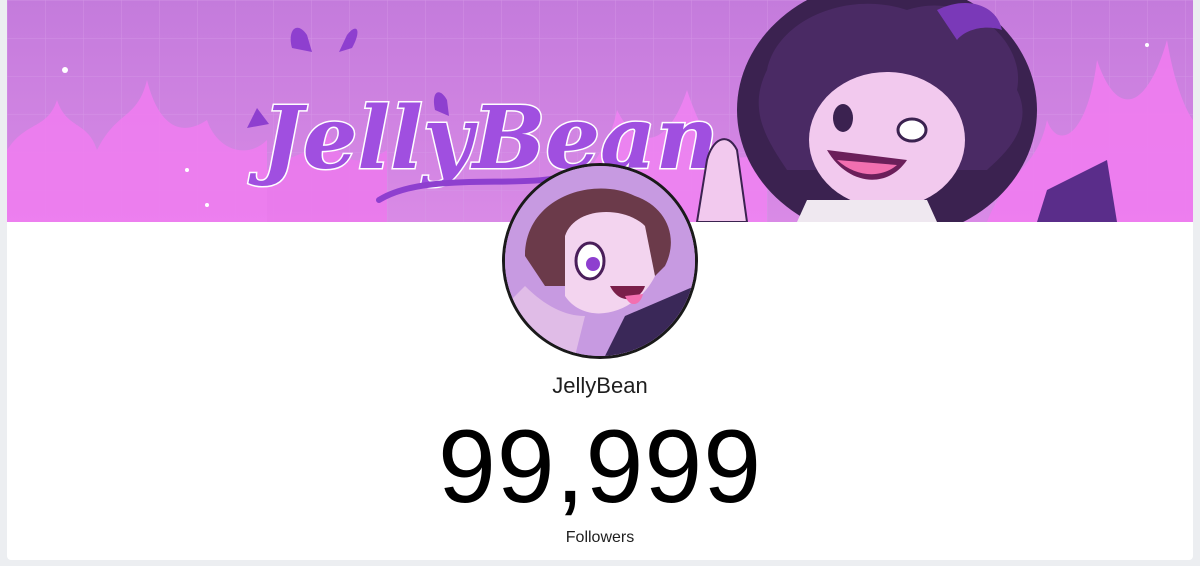 This screenshot has width=1200, height=566. I want to click on banner-logo-text: JellyBean, so click(483, 138).